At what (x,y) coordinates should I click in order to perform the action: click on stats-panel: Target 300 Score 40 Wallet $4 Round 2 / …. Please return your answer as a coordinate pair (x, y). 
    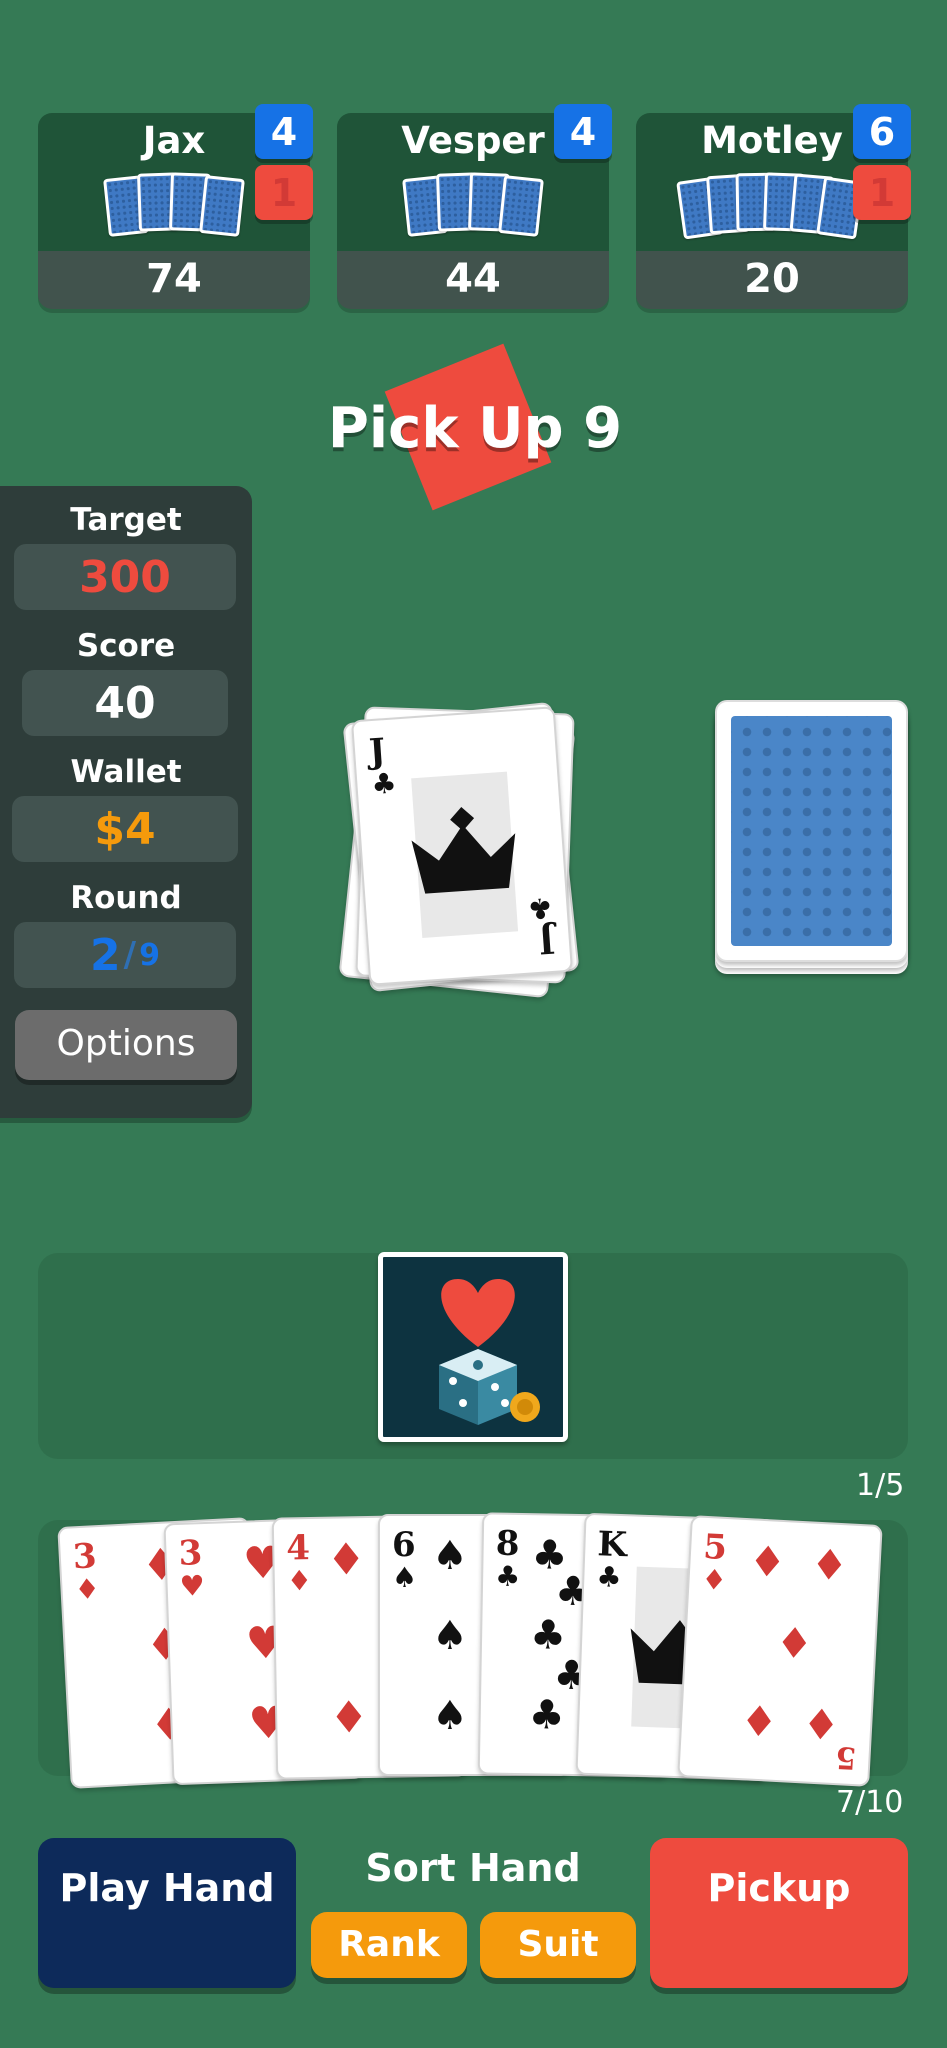
    Looking at the image, I should click on (126, 802).